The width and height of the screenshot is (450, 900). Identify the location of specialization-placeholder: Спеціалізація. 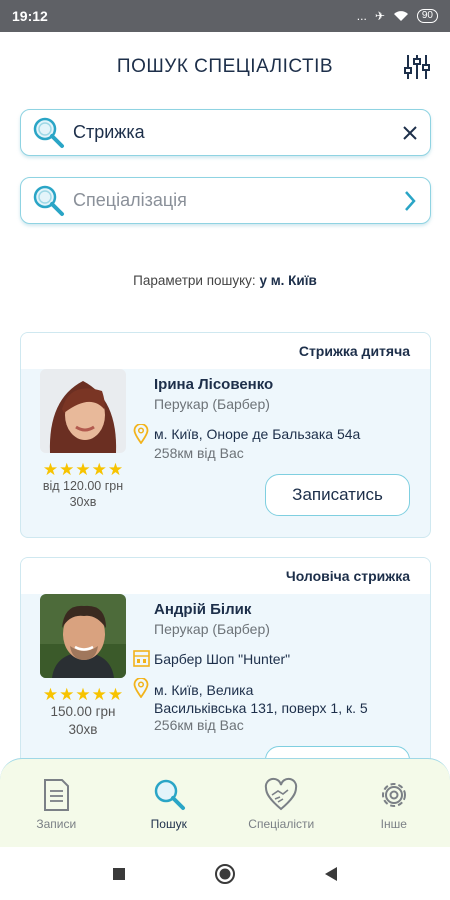
(130, 200).